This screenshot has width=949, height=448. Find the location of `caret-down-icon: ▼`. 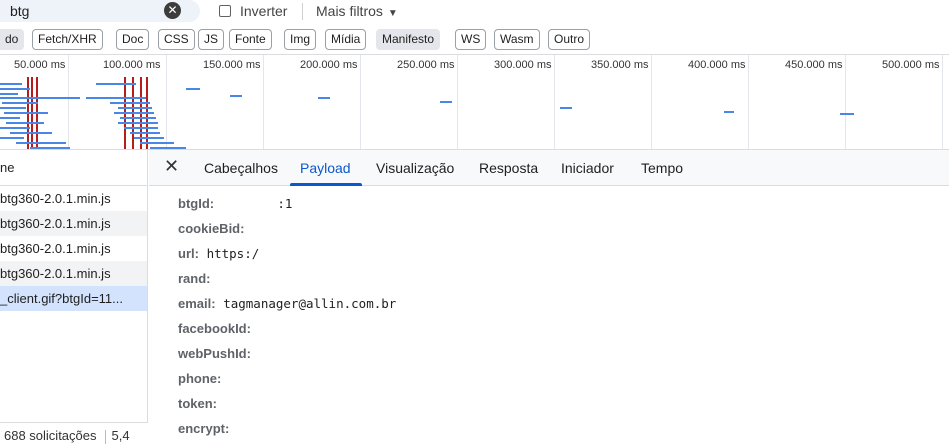

caret-down-icon: ▼ is located at coordinates (392, 13).